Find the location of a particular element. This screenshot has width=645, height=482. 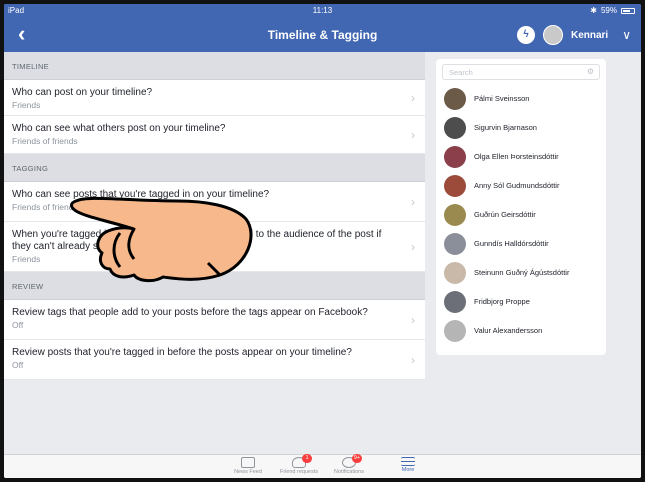

setting-row: Who can post on your timeline? Friends › is located at coordinates (214, 98).